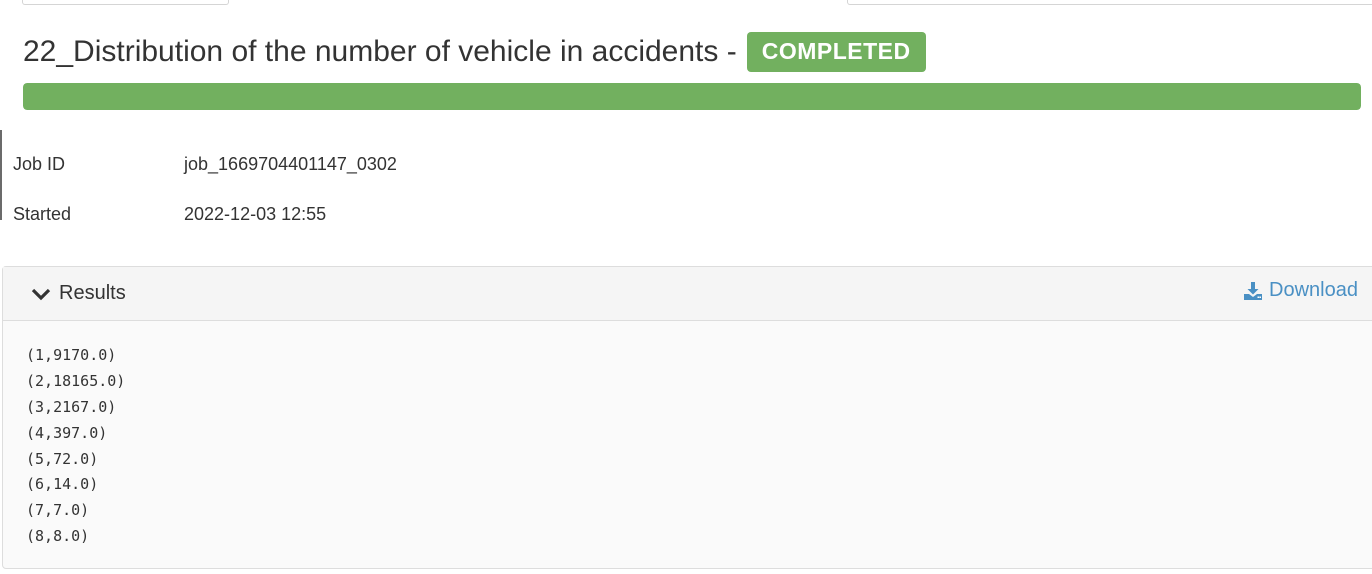 Image resolution: width=1372 pixels, height=574 pixels. What do you see at coordinates (1109, 2) in the screenshot?
I see `top-right-control` at bounding box center [1109, 2].